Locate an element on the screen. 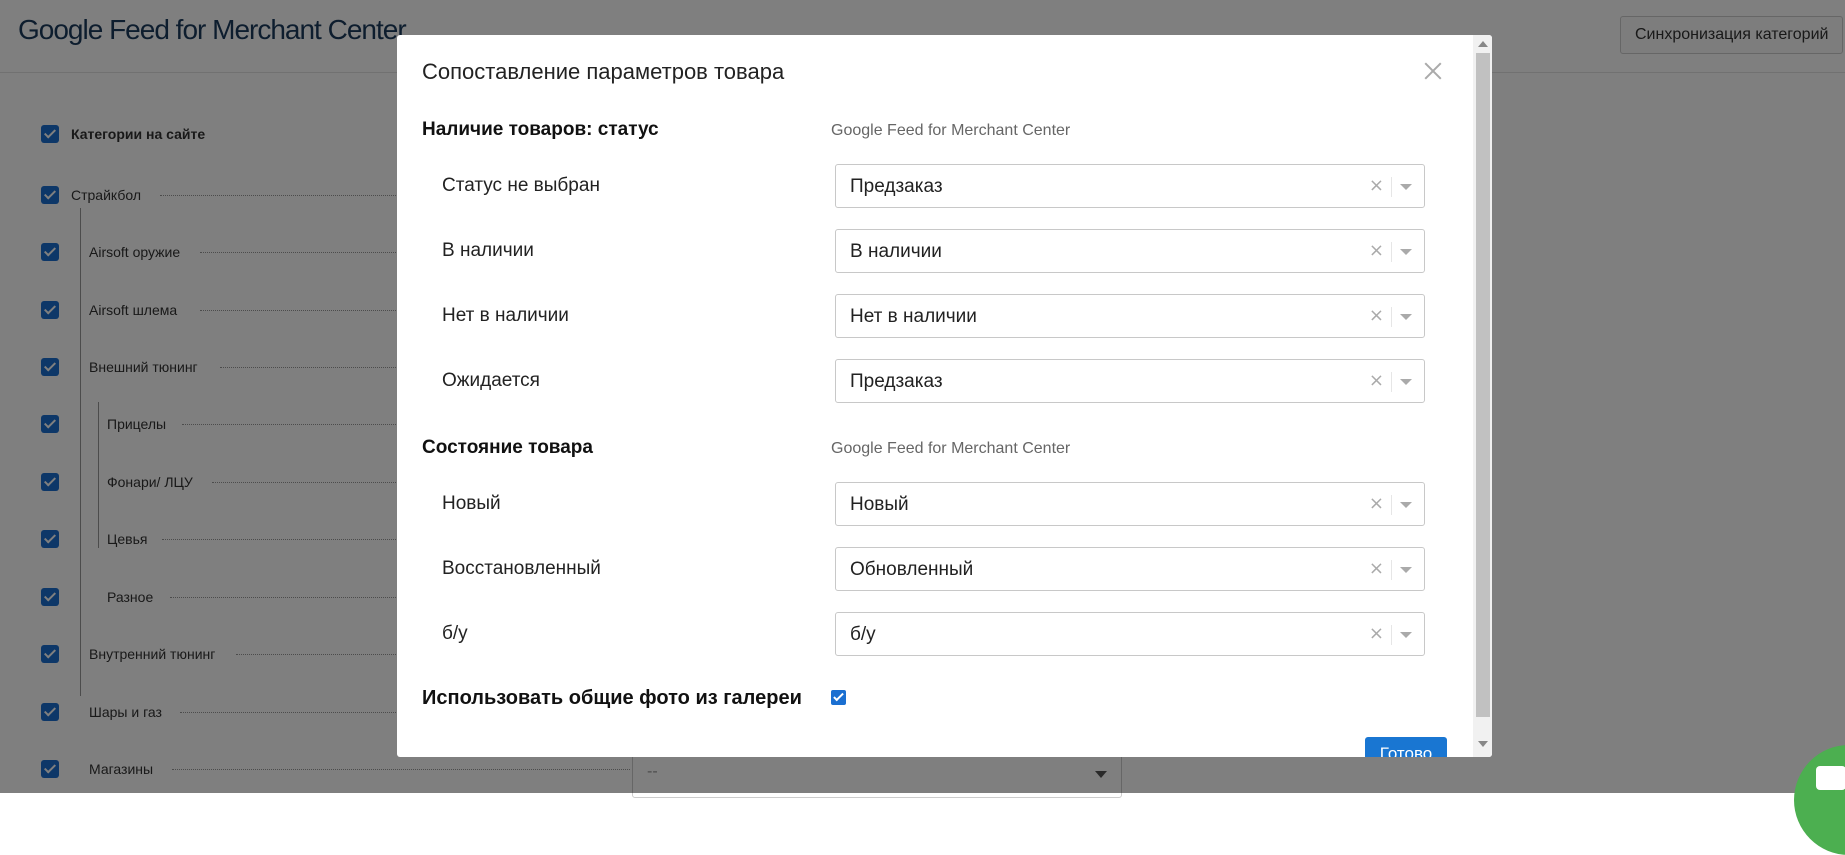 This screenshot has width=1845, height=855. condition-row-label: Восстановленный is located at coordinates (521, 568).